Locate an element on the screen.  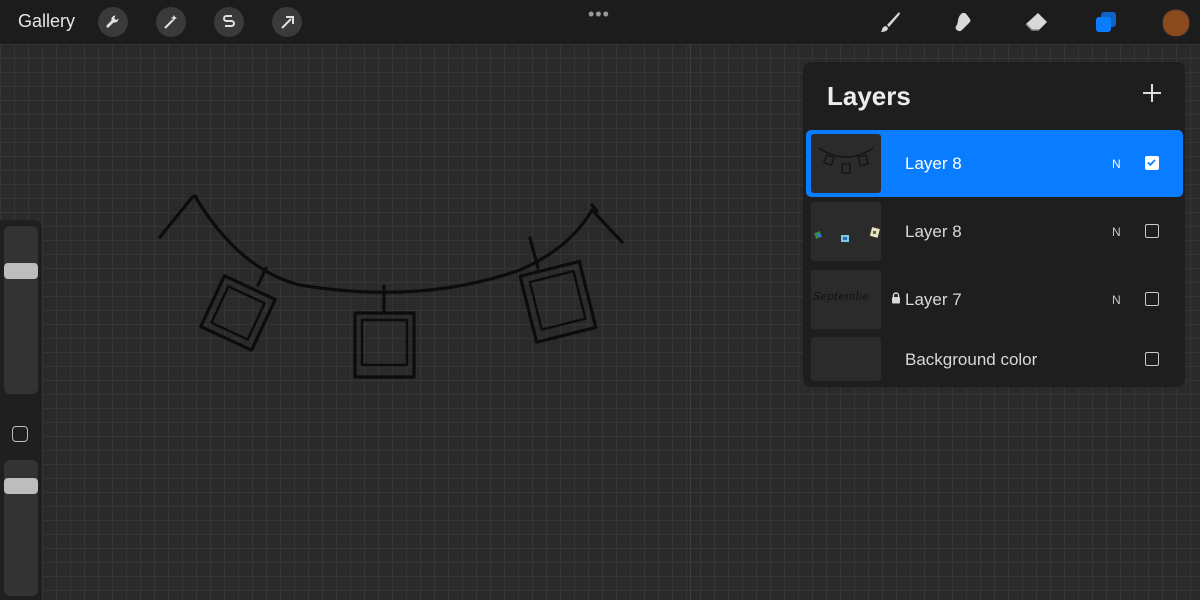
layers-icon is located at coordinates (1106, 22).